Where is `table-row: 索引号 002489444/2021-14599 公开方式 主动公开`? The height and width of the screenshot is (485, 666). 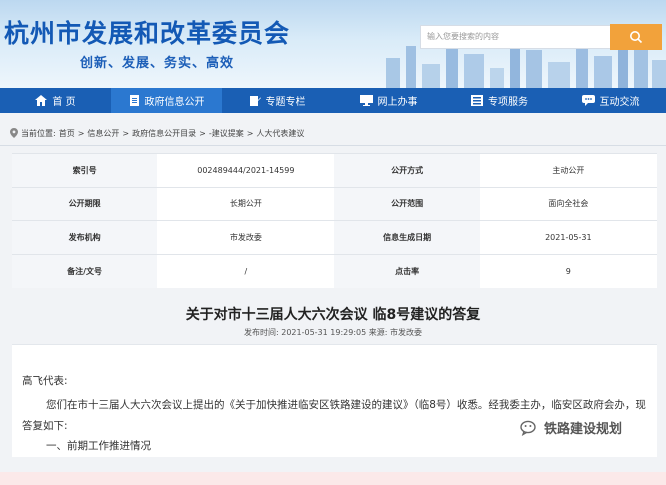
table-row: 索引号 002489444/2021-14599 公开方式 主动公开 is located at coordinates (334, 170).